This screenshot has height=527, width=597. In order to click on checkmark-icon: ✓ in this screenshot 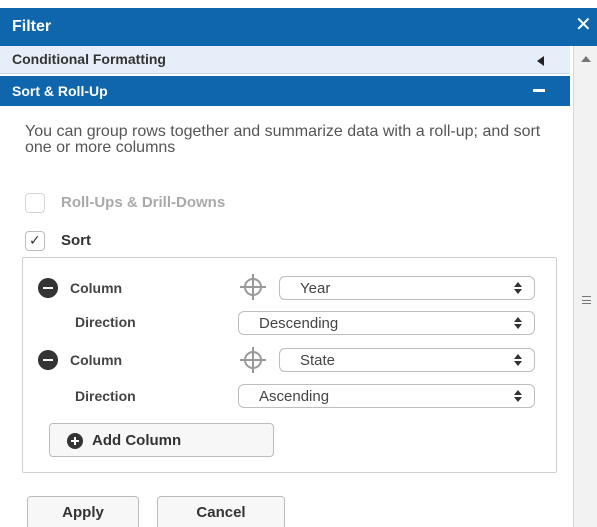, I will do `click(35, 240)`.